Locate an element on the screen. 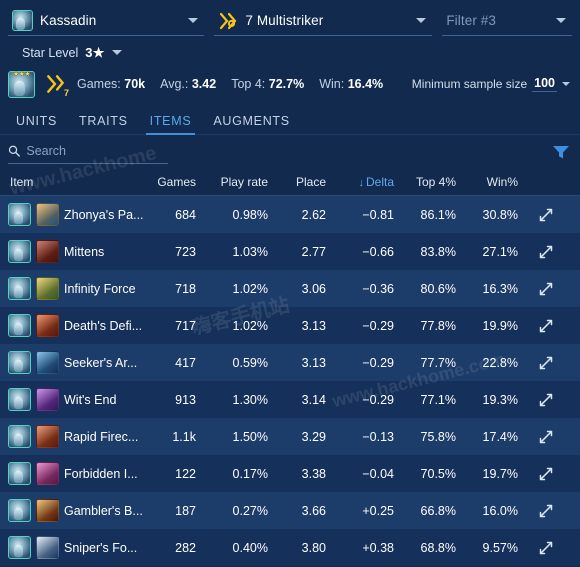  filter-bar: Kassadin 7 Multistriker Filter #3 is located at coordinates (290, 18).